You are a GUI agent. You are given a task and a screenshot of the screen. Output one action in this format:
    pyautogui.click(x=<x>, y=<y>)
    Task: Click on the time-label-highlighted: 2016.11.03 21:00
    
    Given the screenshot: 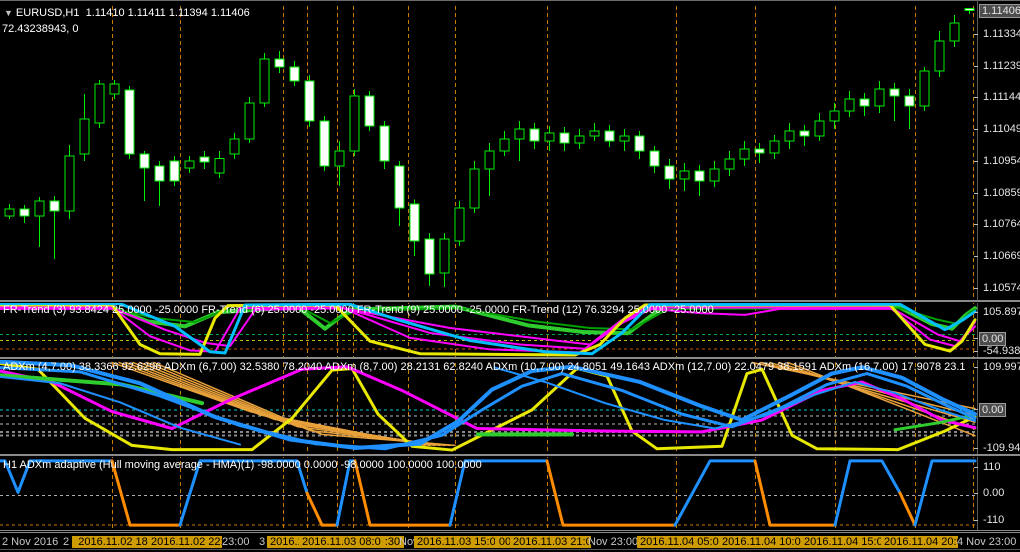 What is the action you would take?
    pyautogui.click(x=554, y=542)
    